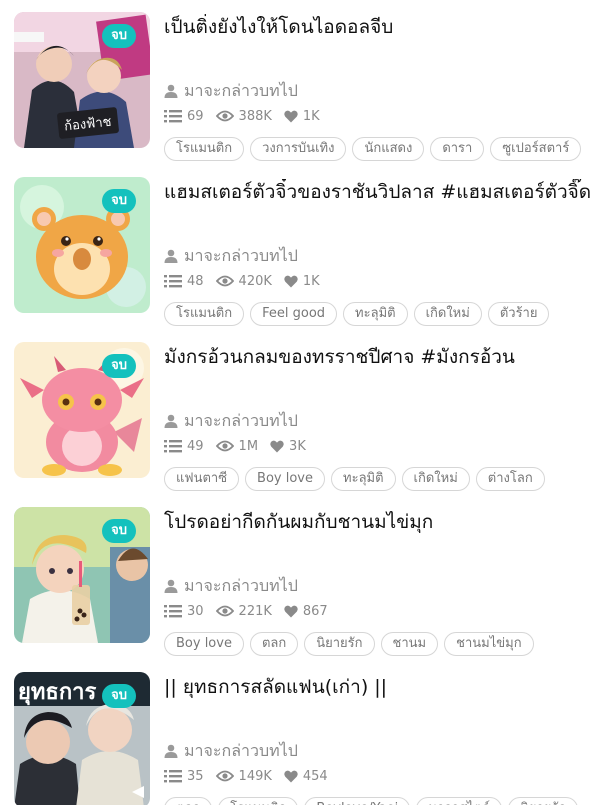  Describe the element at coordinates (357, 801) in the screenshot. I see `tag-chip: Boylove/Yaoi` at that location.